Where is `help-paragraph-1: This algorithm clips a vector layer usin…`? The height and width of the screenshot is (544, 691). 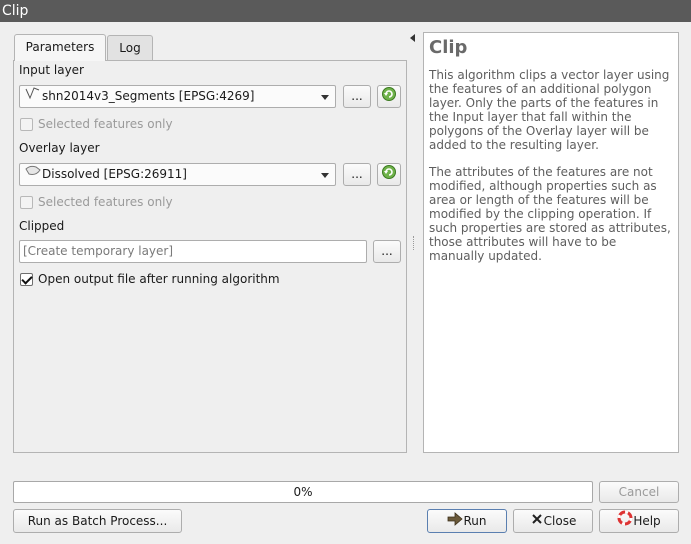 help-paragraph-1: This algorithm clips a vector layer usin… is located at coordinates (549, 110).